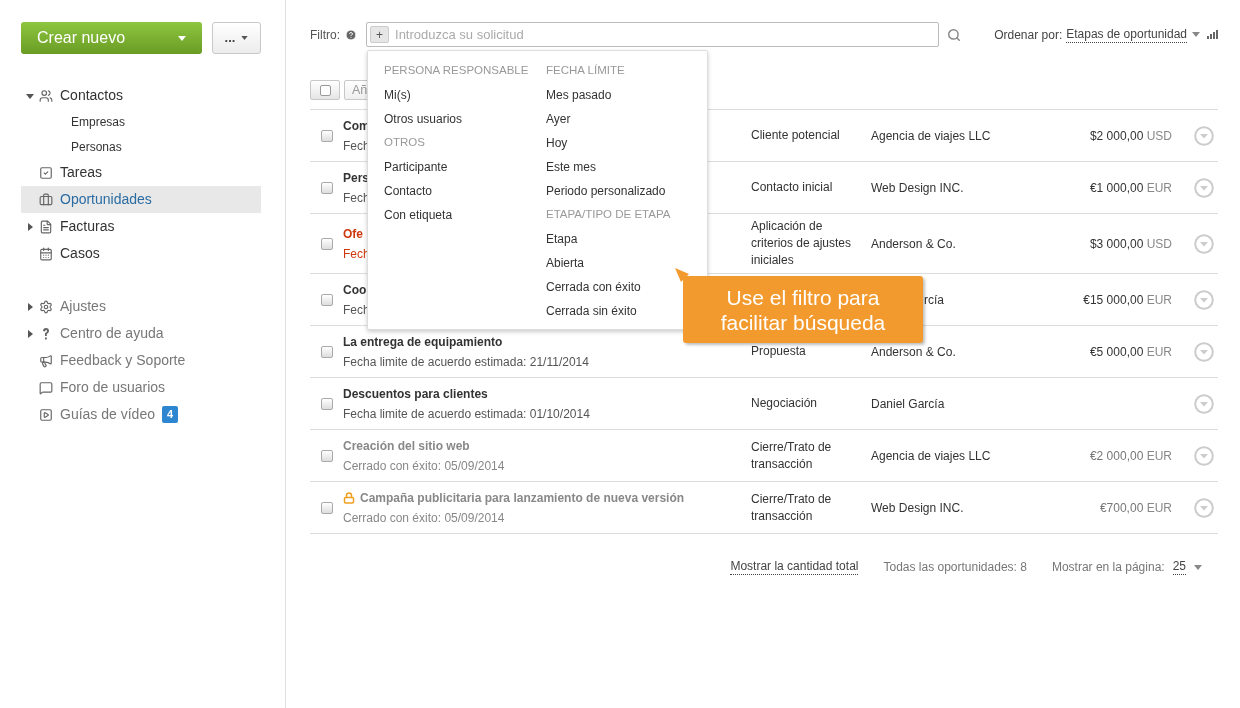  I want to click on help-item: Foro de usuarios, so click(141, 387).